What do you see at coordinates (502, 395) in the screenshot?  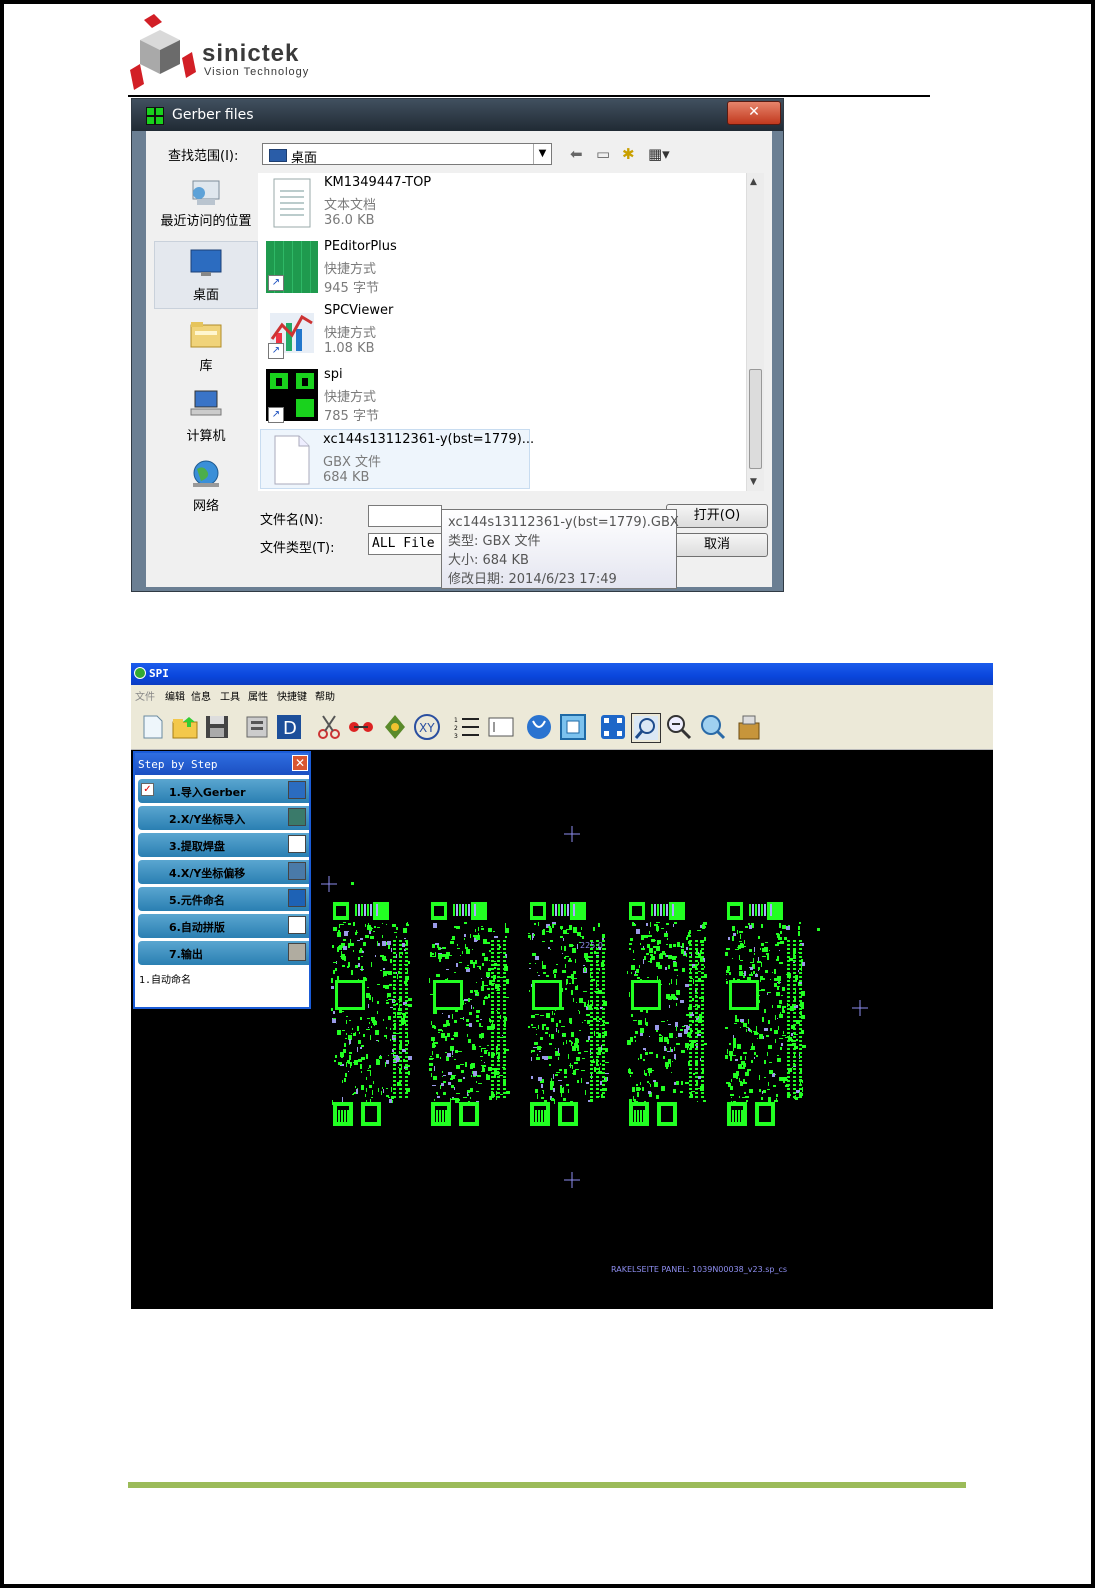 I see `file-item-spi: ↗ spi 快捷方式 785 字节` at bounding box center [502, 395].